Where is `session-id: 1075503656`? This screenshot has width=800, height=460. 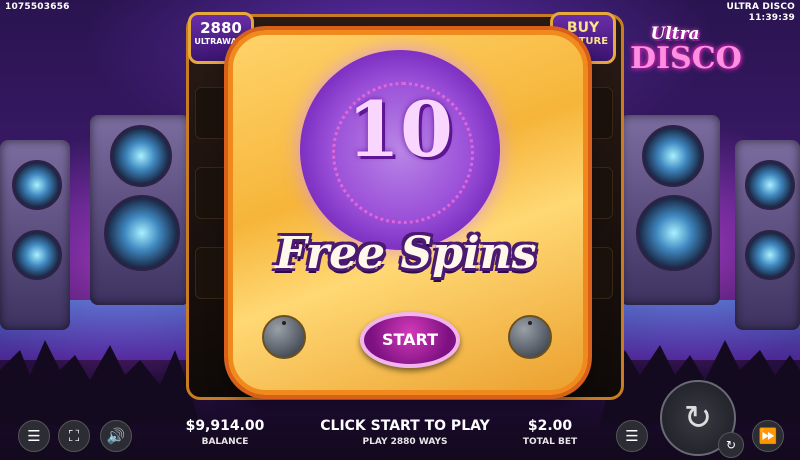
session-id: 1075503656 is located at coordinates (37, 7).